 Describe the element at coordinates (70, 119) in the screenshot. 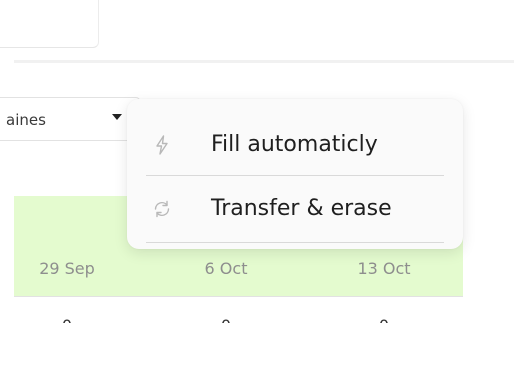

I see `period-select: aines` at that location.